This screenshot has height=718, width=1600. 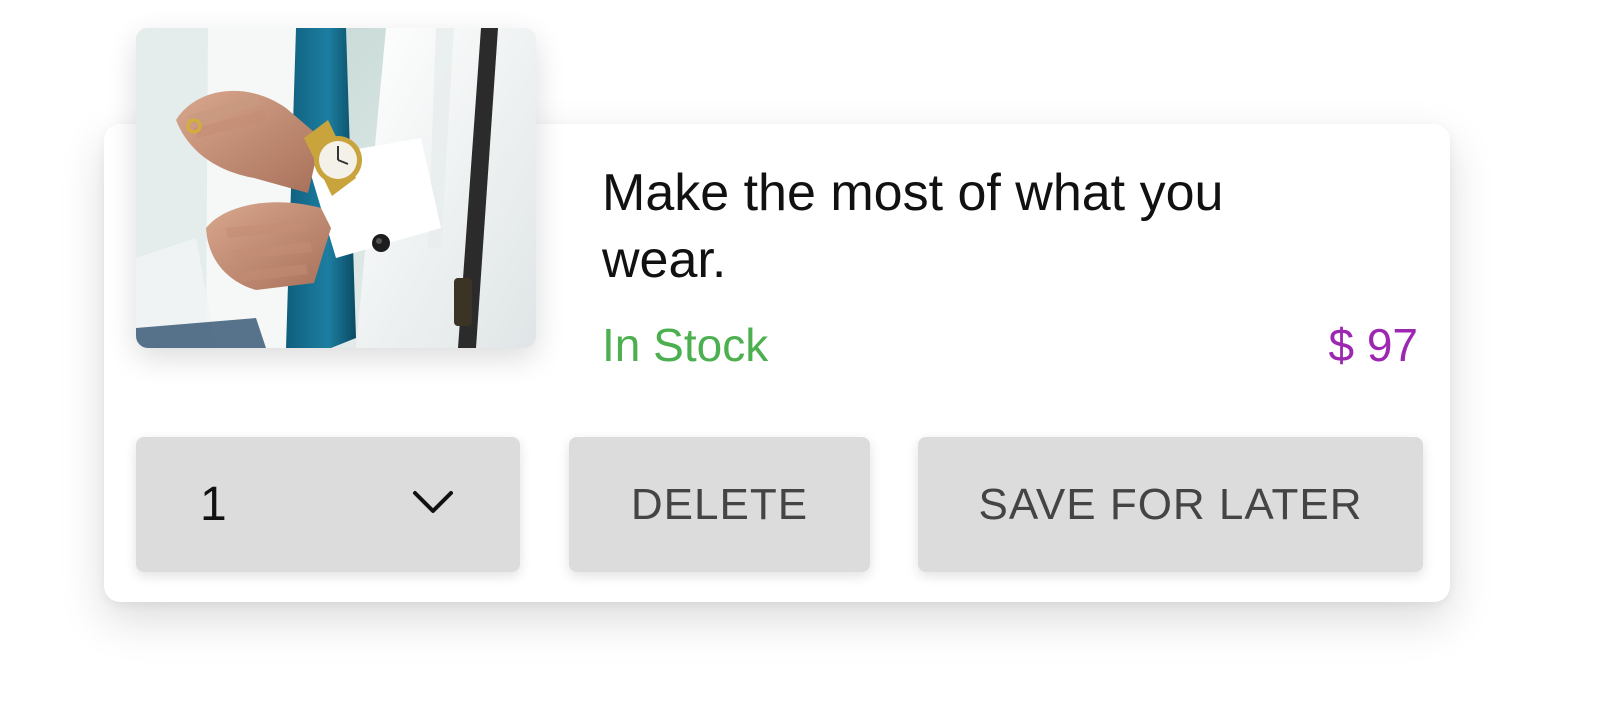 I want to click on stock-status: In Stock, so click(x=685, y=345).